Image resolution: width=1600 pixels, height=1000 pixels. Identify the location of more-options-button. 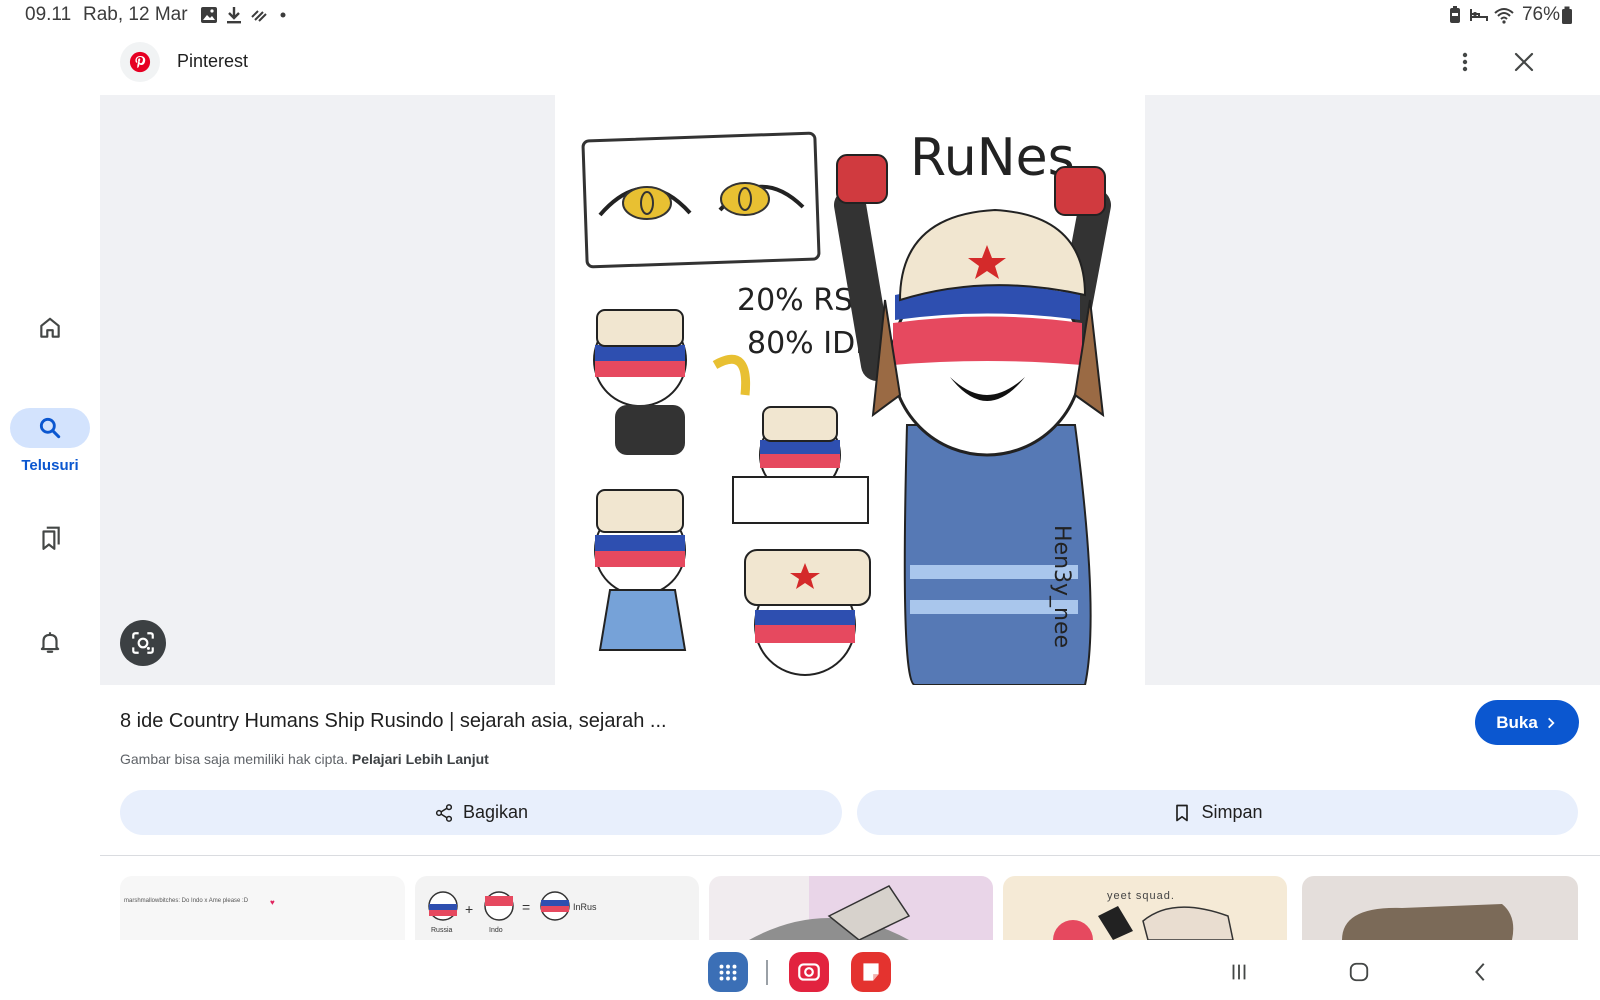
(1465, 62).